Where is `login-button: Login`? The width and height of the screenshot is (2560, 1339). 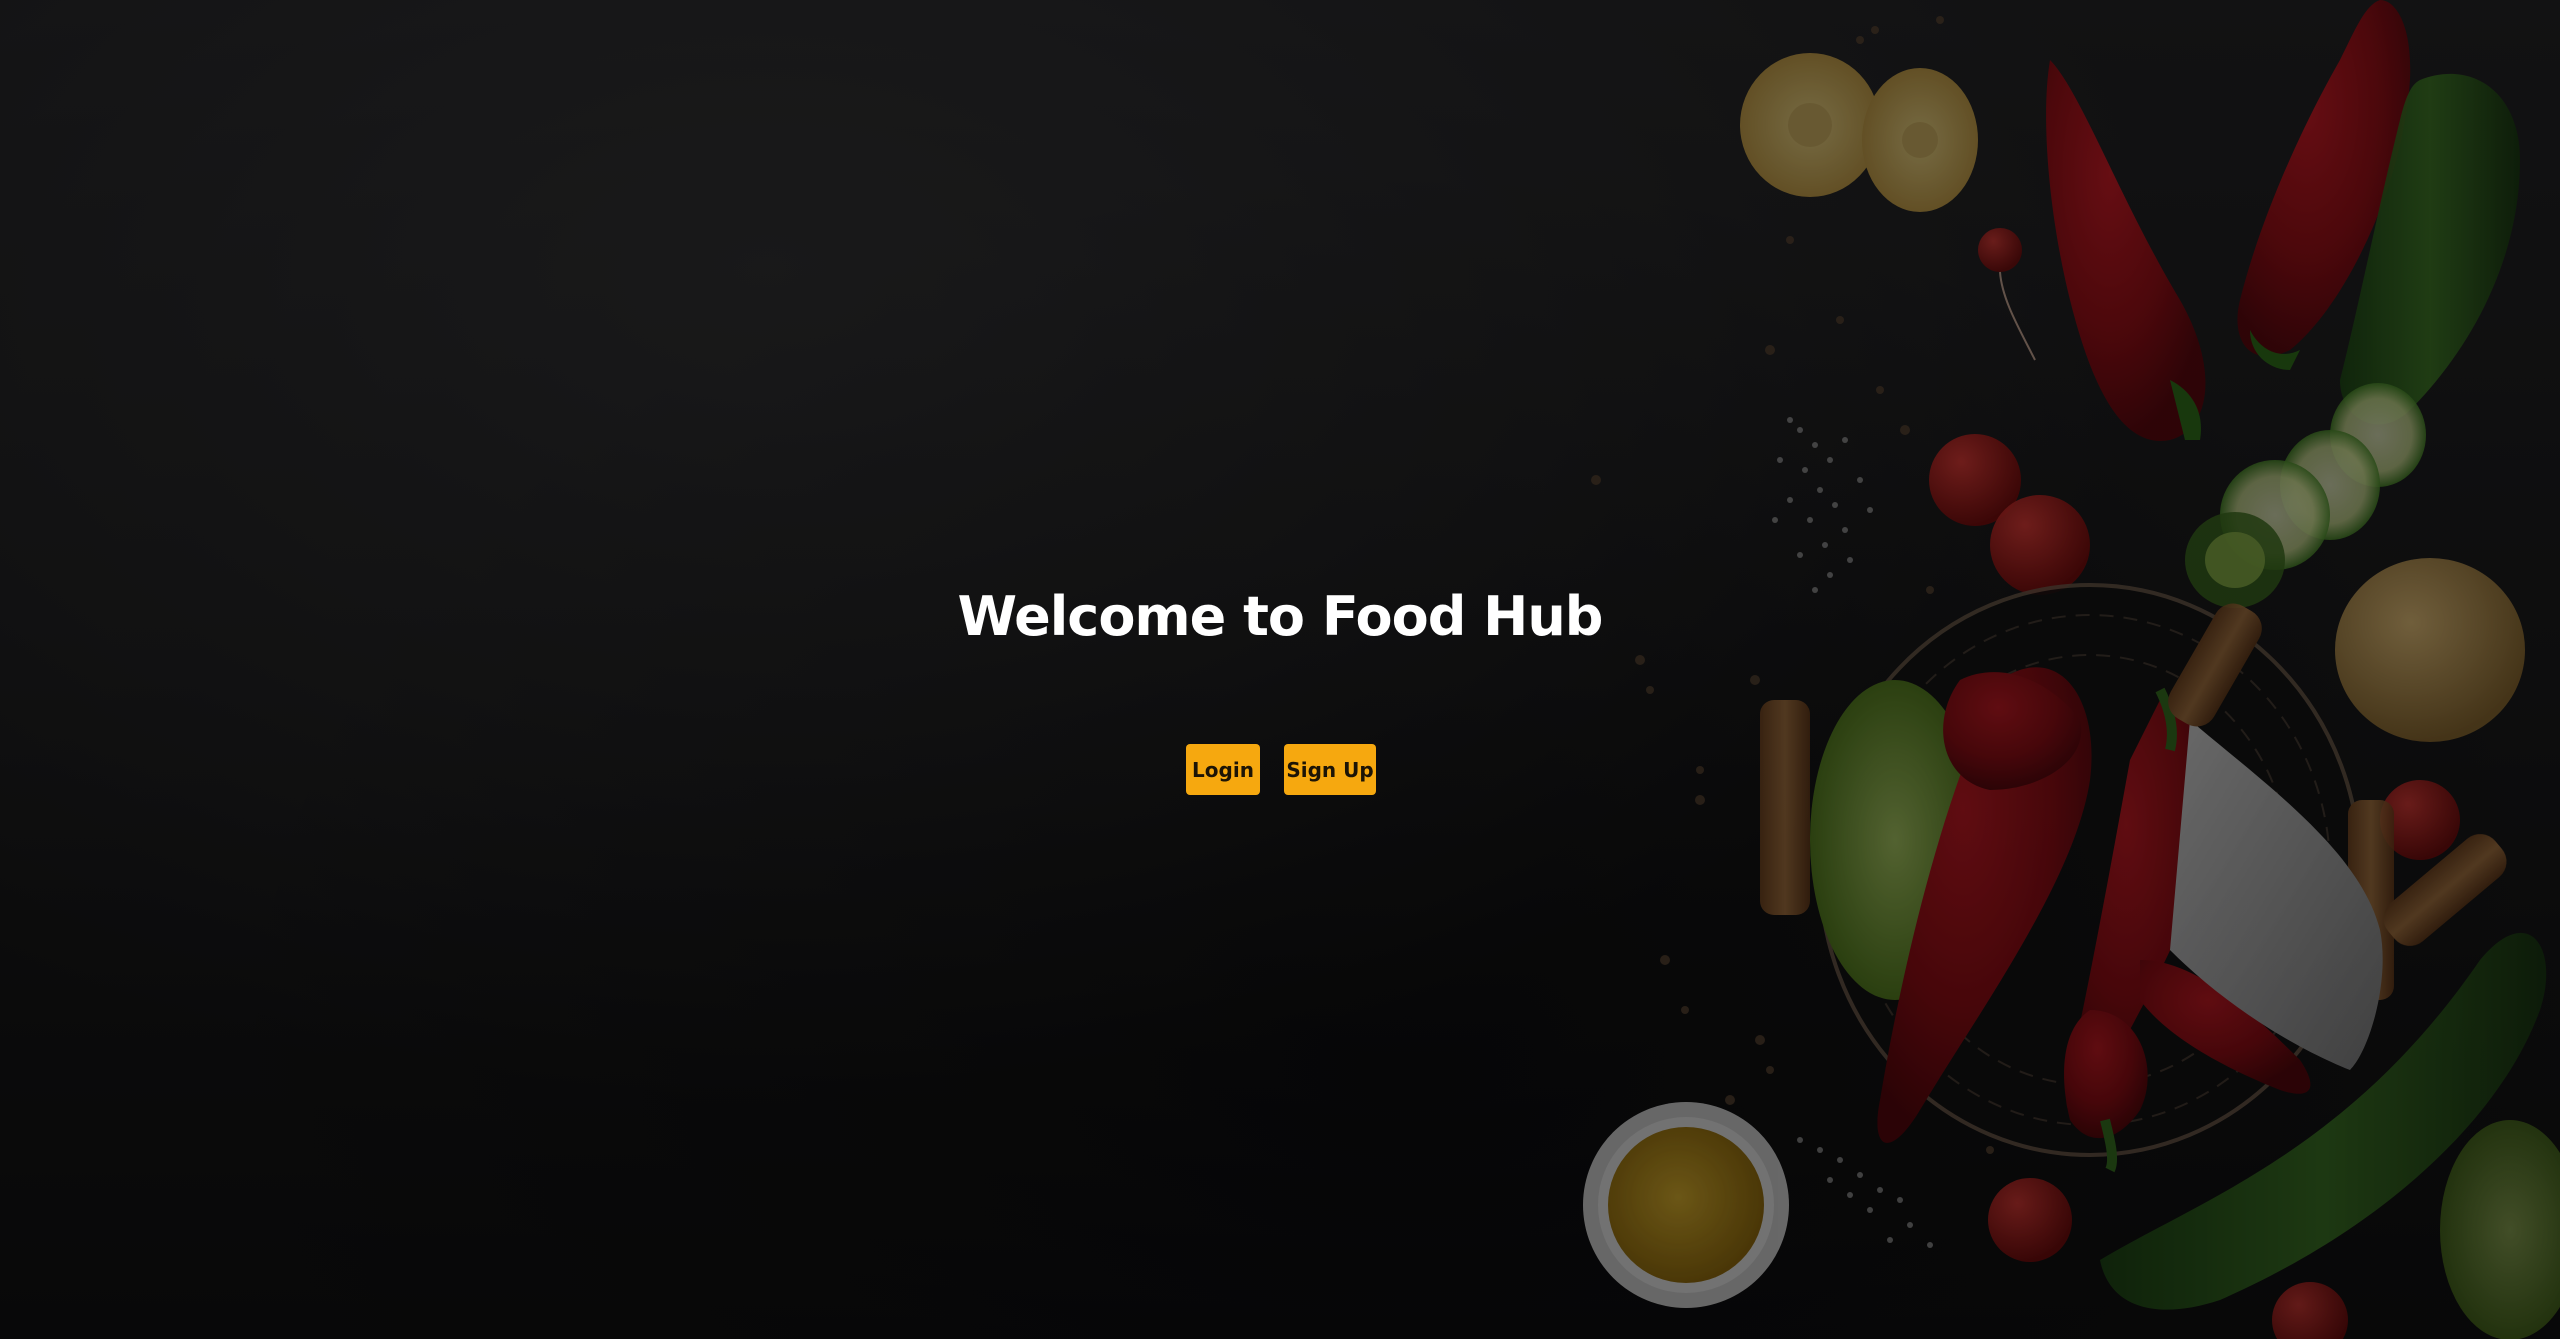
login-button: Login is located at coordinates (1223, 769).